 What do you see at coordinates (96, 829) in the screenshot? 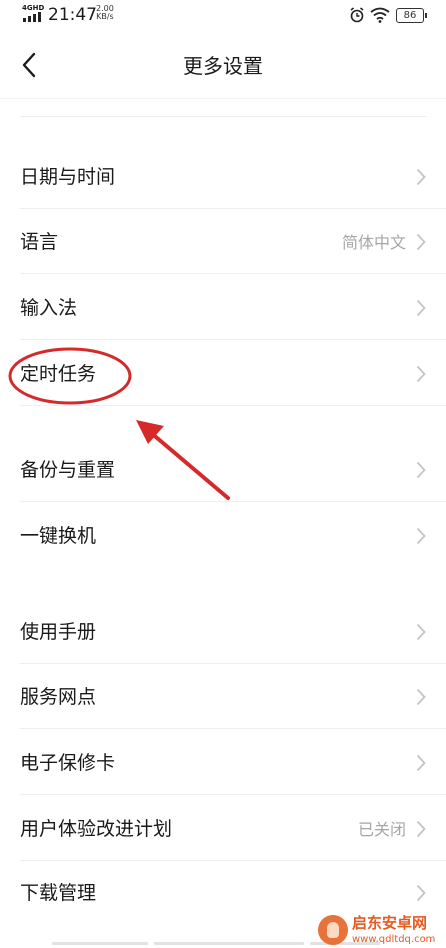
I see `row-label: 用户体验改进计划` at bounding box center [96, 829].